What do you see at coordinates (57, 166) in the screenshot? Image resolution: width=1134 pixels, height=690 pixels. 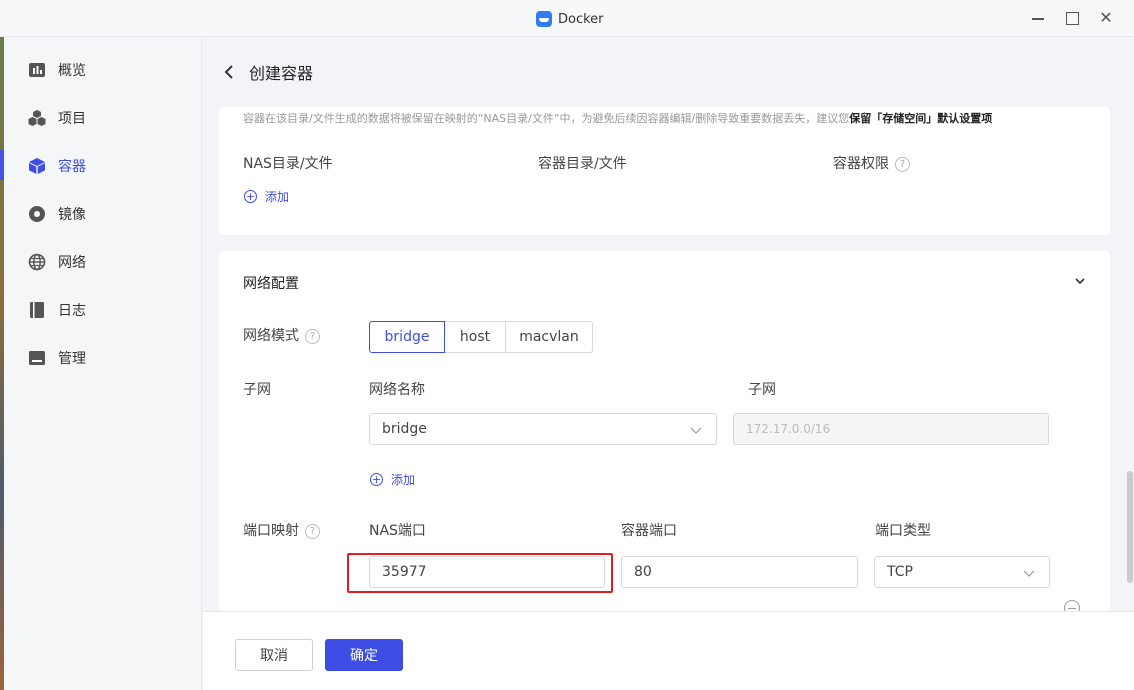 I see `sidebar-item-containers: 容器` at bounding box center [57, 166].